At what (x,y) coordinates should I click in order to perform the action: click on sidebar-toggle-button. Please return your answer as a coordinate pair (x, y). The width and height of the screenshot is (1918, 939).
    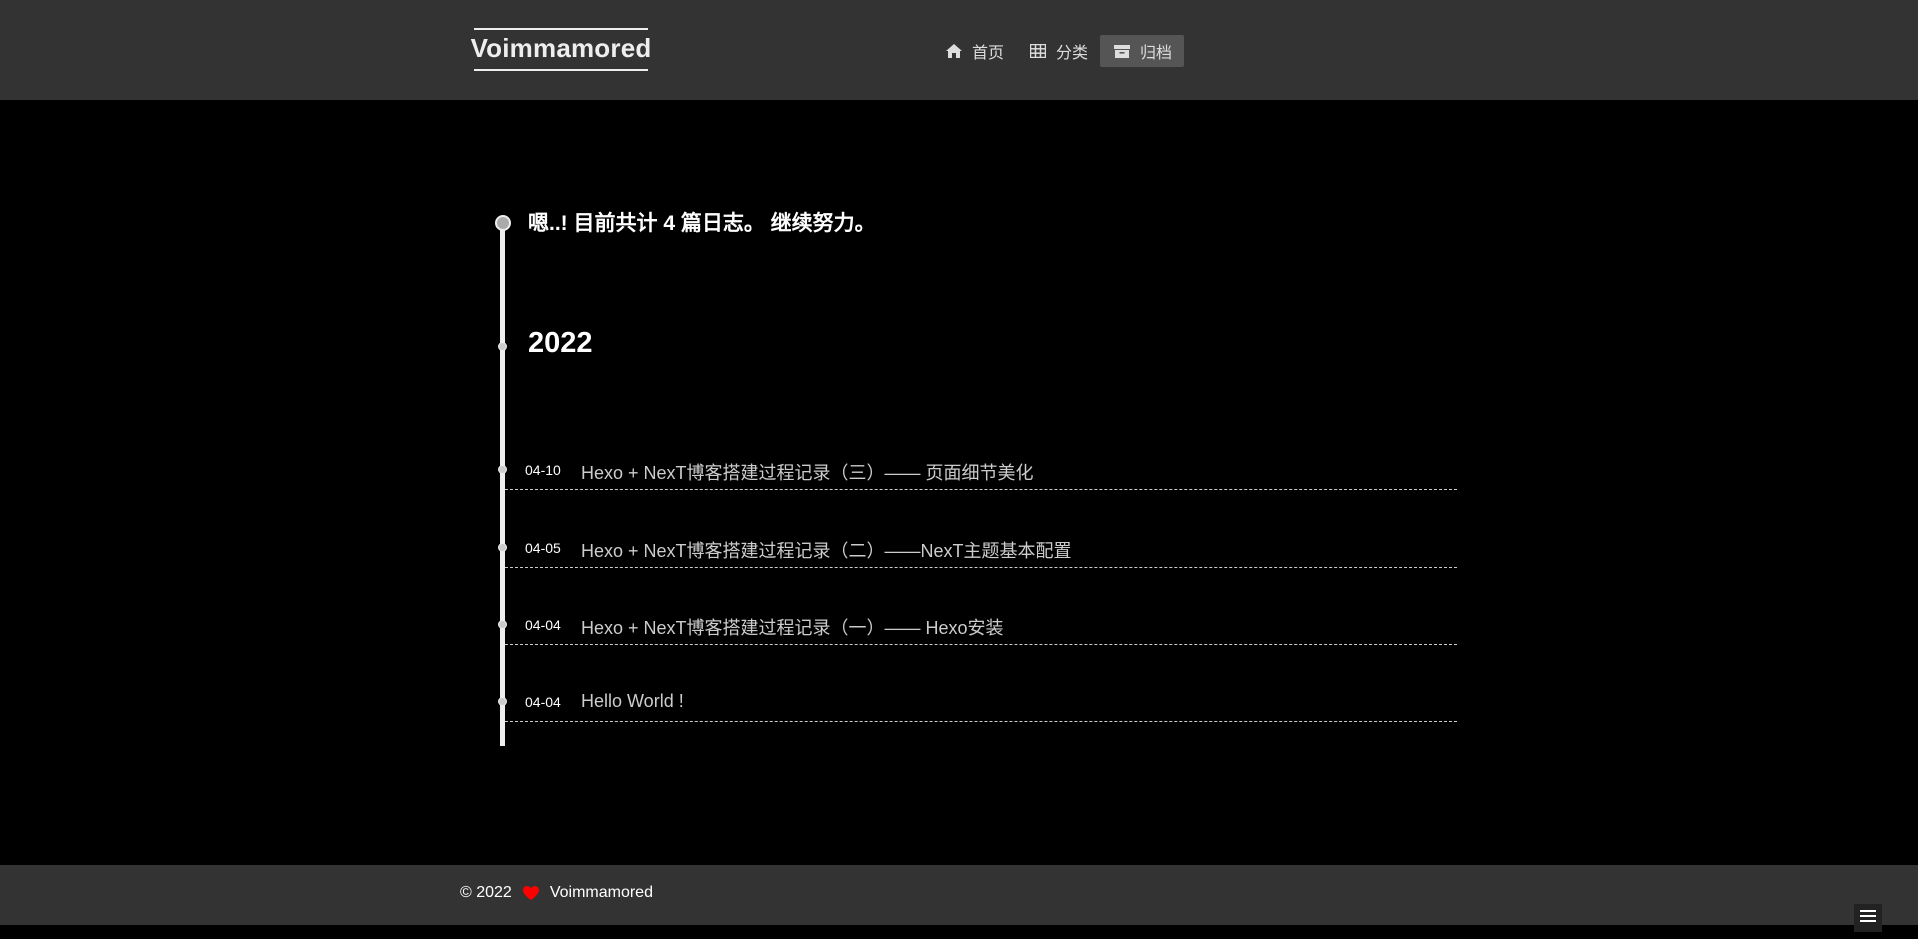
    Looking at the image, I should click on (1868, 918).